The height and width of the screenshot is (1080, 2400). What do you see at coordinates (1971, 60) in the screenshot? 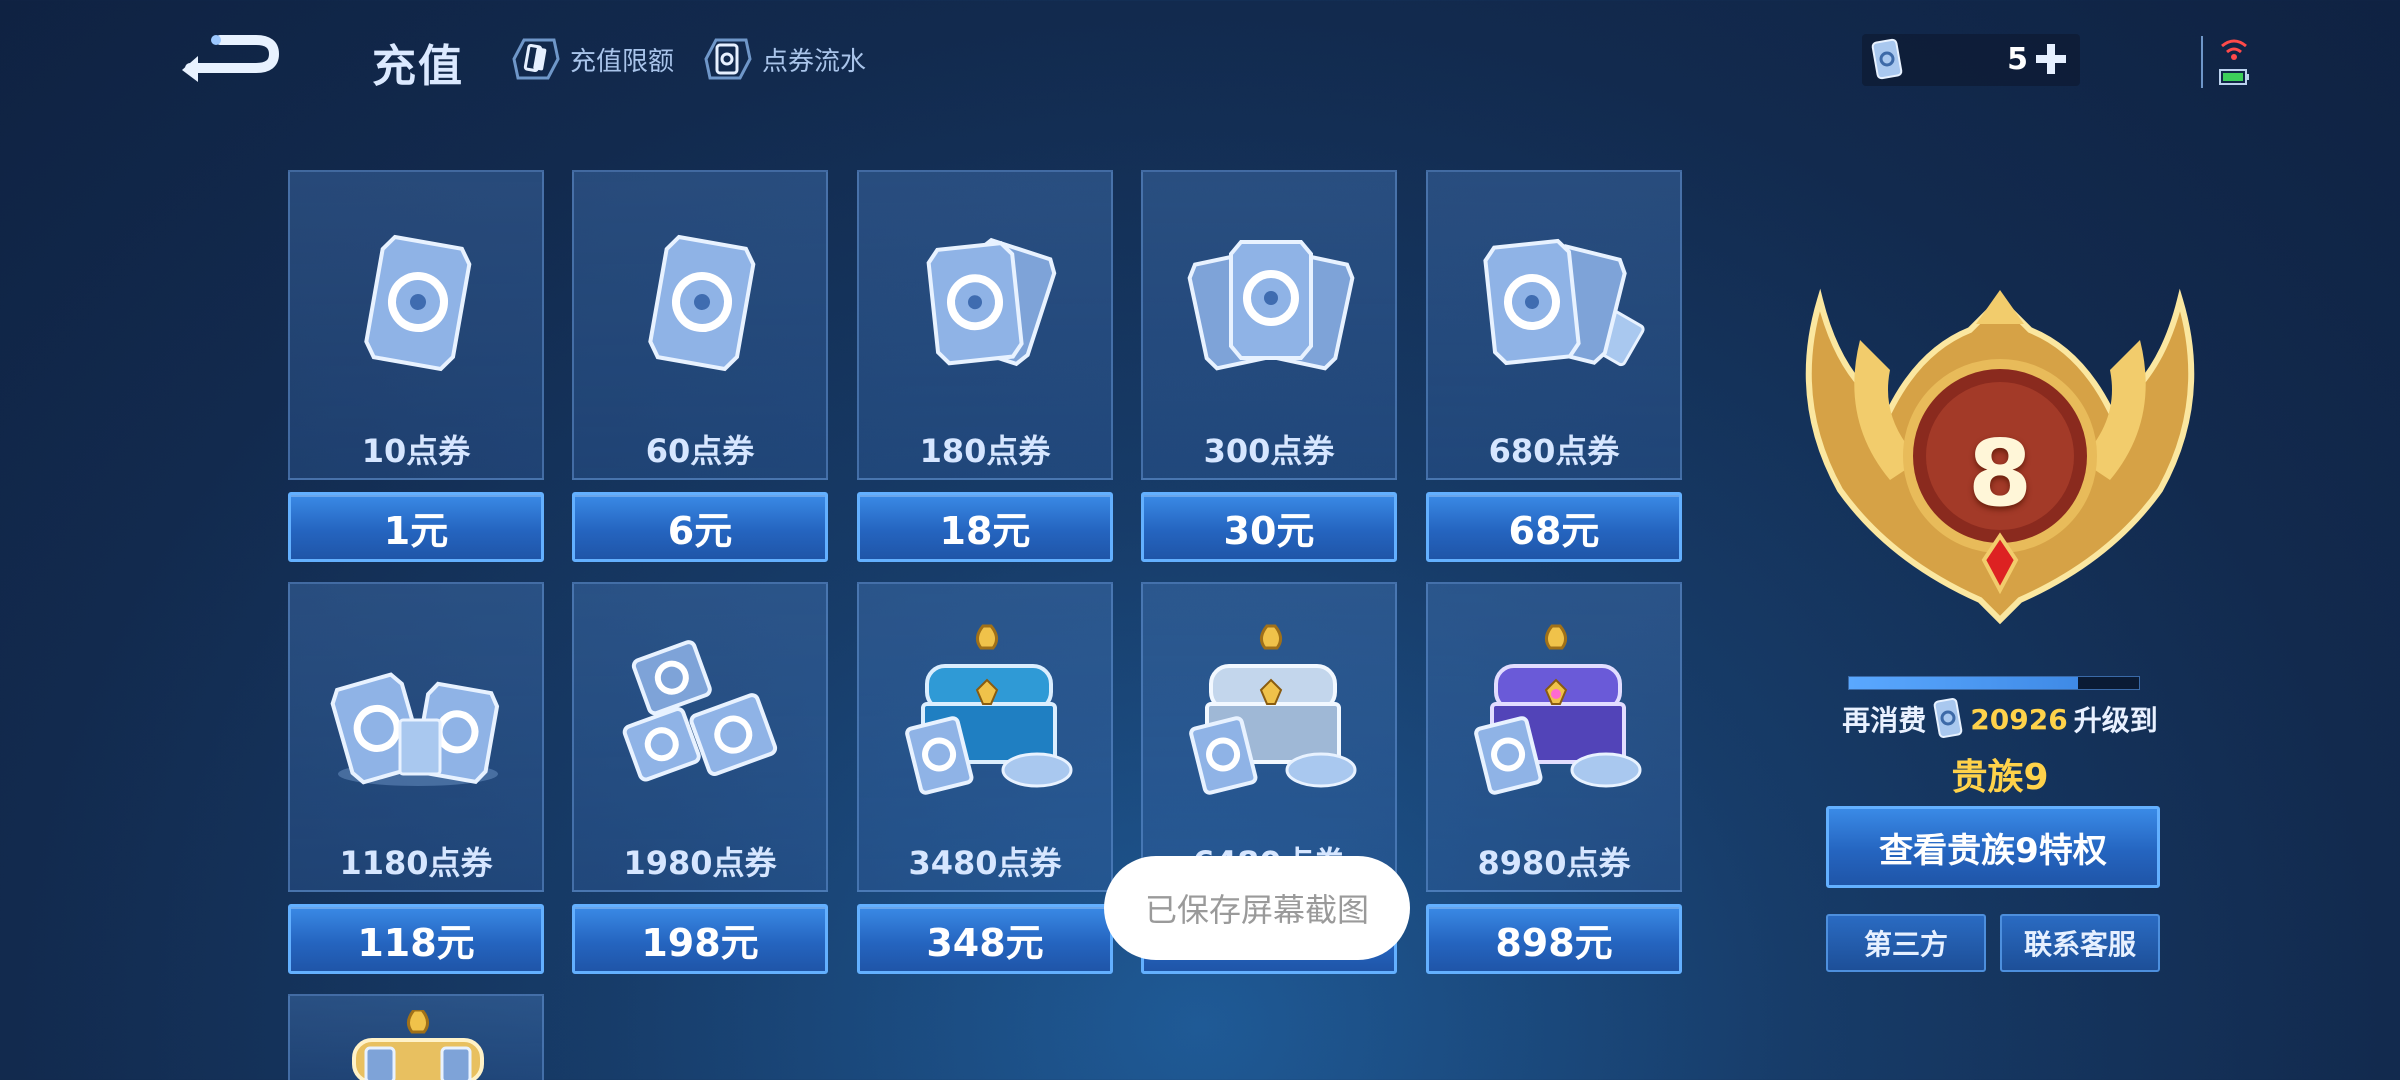
I see `coupon-balance: 5` at bounding box center [1971, 60].